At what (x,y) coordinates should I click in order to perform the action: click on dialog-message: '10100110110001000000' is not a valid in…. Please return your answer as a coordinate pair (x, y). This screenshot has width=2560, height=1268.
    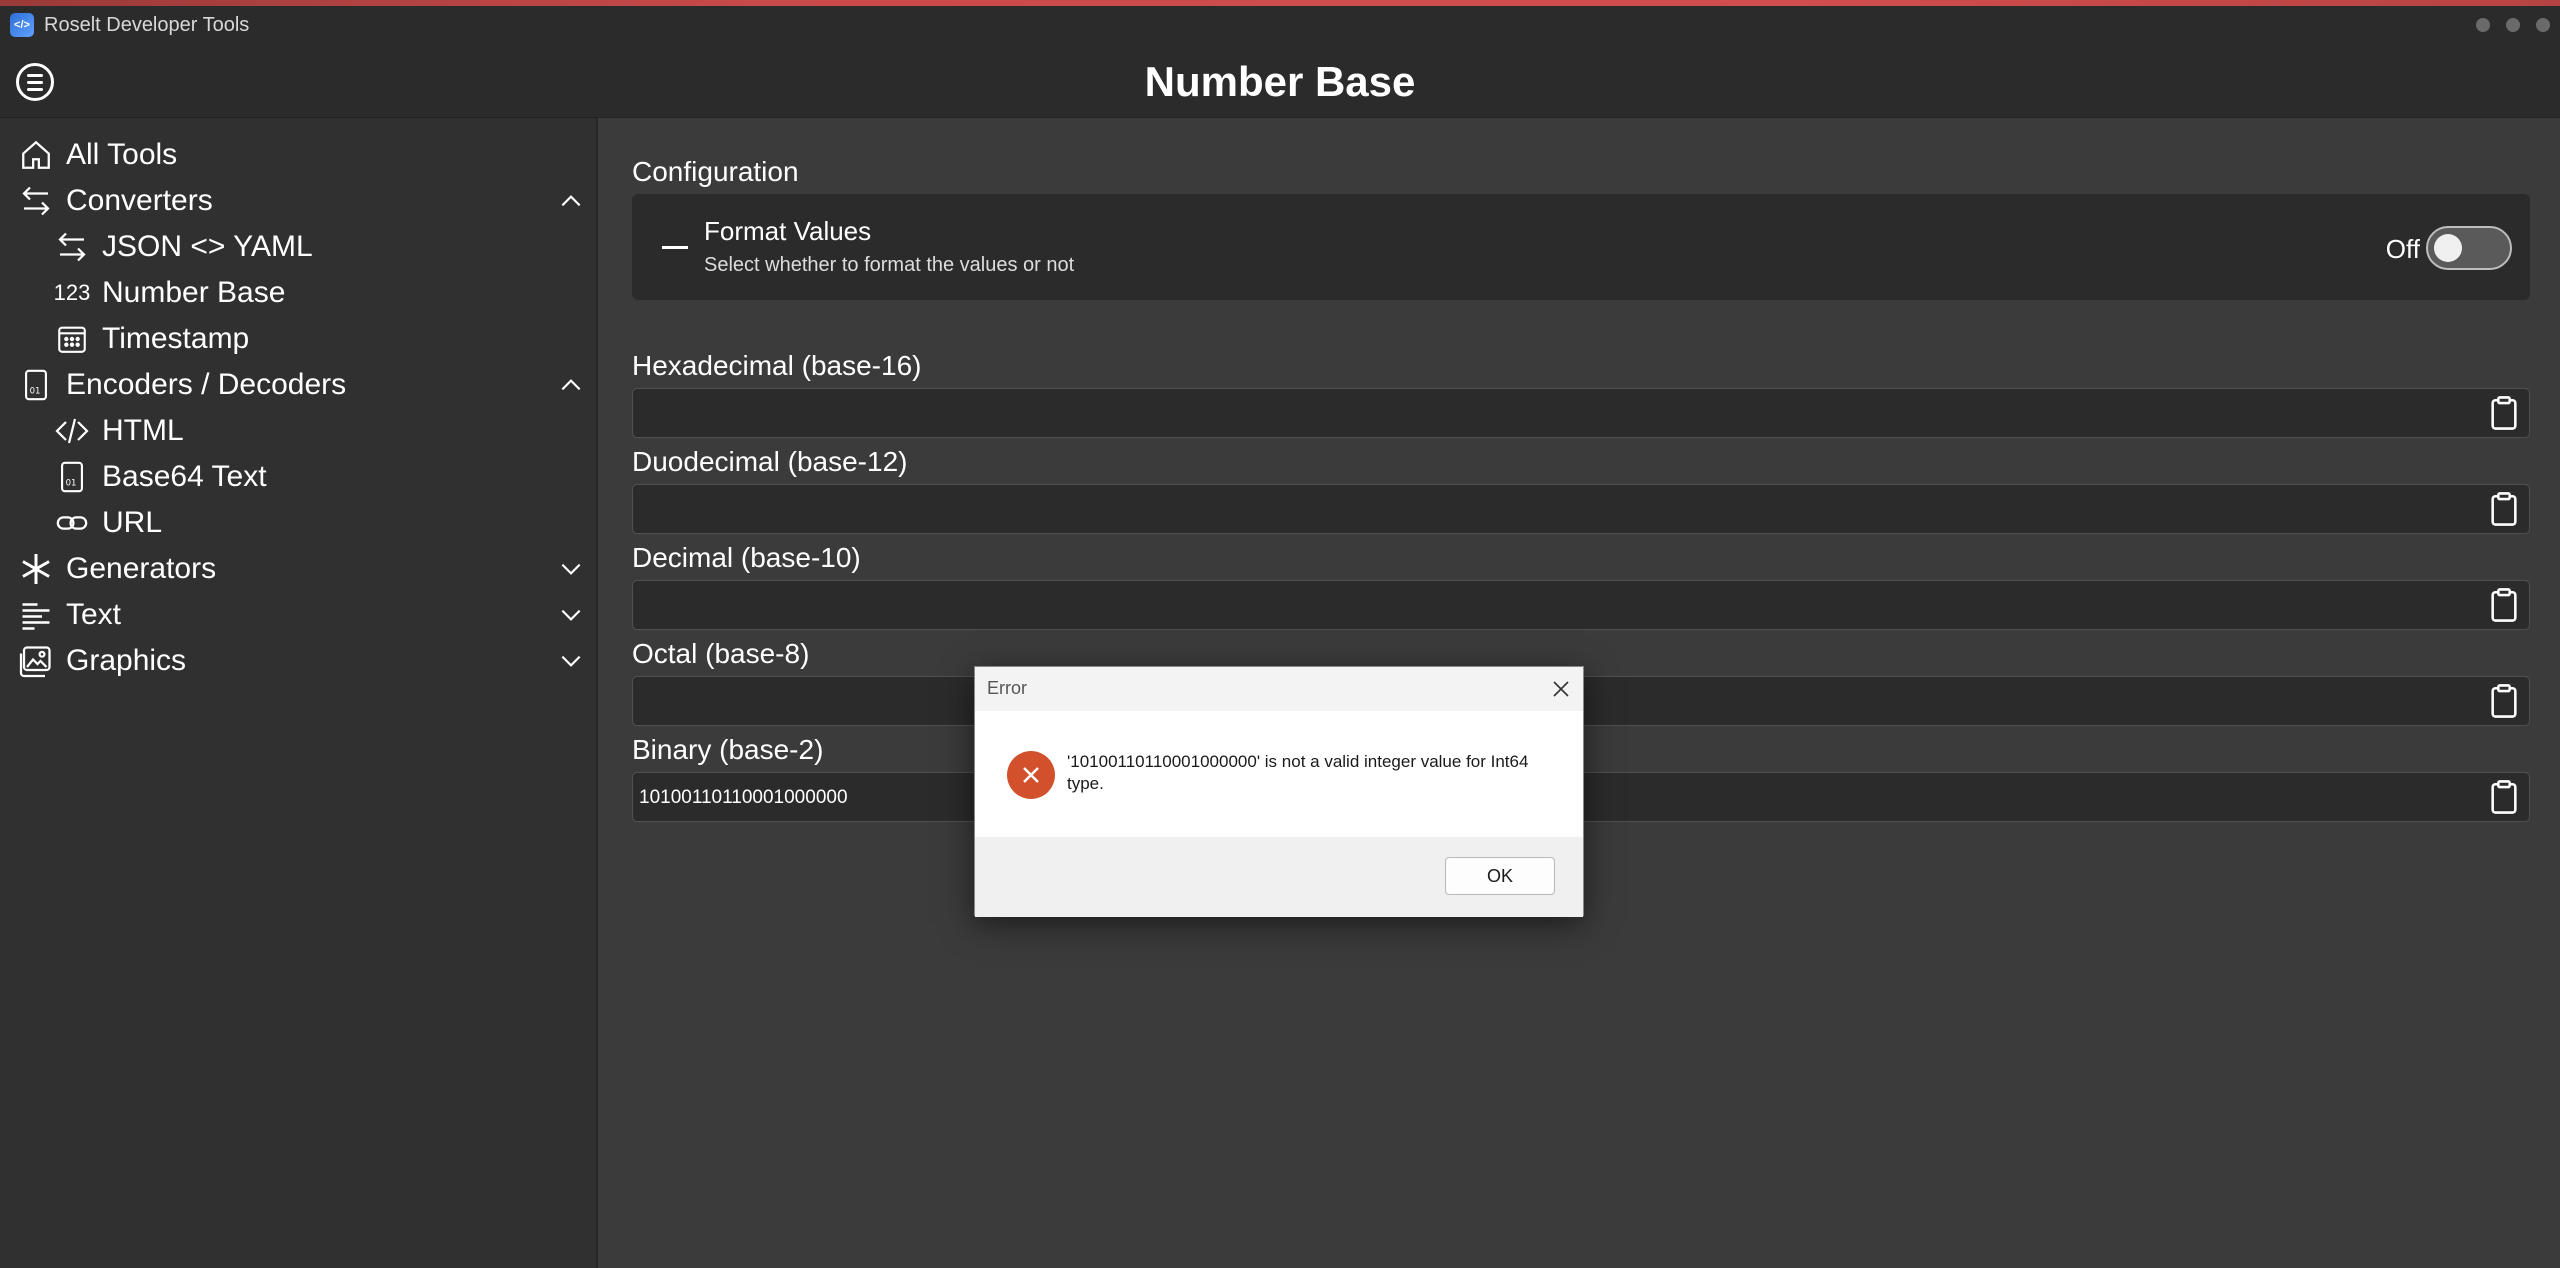
    Looking at the image, I should click on (1298, 772).